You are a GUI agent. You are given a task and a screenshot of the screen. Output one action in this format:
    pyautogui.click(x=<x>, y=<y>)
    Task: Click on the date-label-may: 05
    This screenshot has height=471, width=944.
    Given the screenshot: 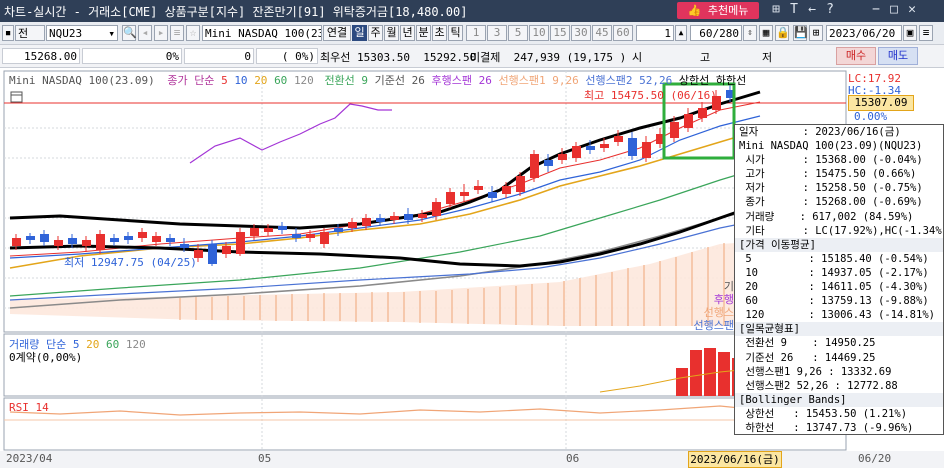 What is the action you would take?
    pyautogui.click(x=265, y=458)
    